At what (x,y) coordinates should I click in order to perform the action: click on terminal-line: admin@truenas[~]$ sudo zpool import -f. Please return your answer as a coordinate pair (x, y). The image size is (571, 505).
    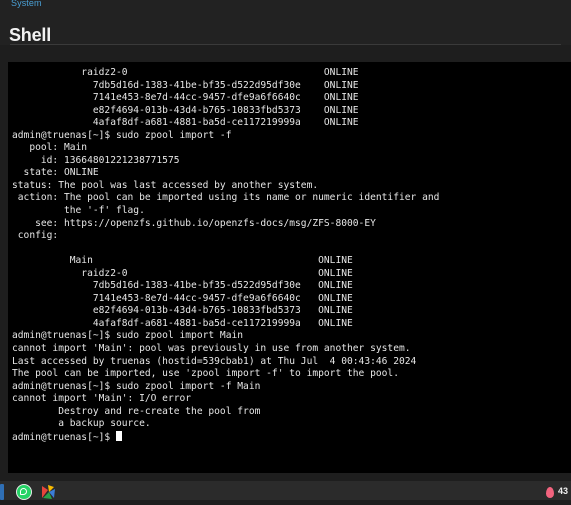
    Looking at the image, I should click on (122, 135).